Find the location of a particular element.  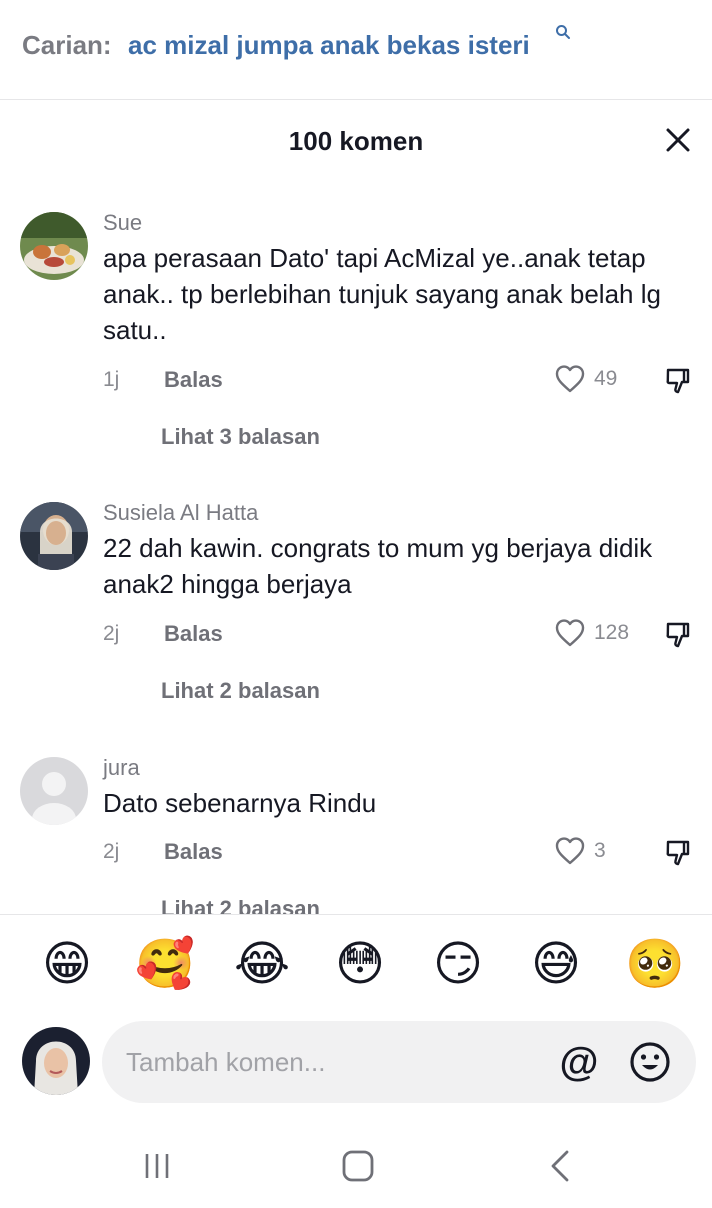

home-icon is located at coordinates (358, 1166).